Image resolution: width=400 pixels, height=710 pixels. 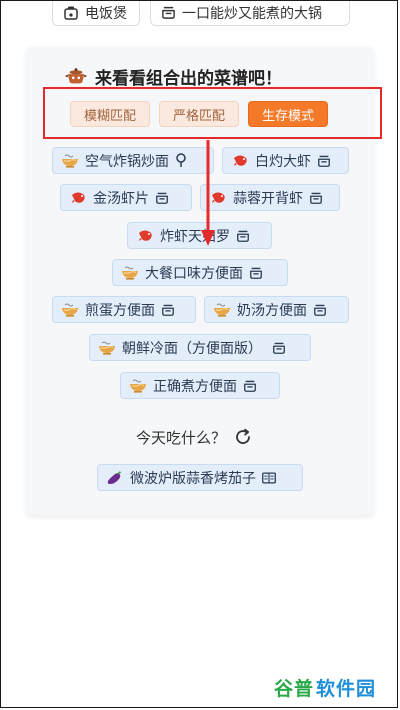 I want to click on recipe-chip: 白灼大虾, so click(x=285, y=160).